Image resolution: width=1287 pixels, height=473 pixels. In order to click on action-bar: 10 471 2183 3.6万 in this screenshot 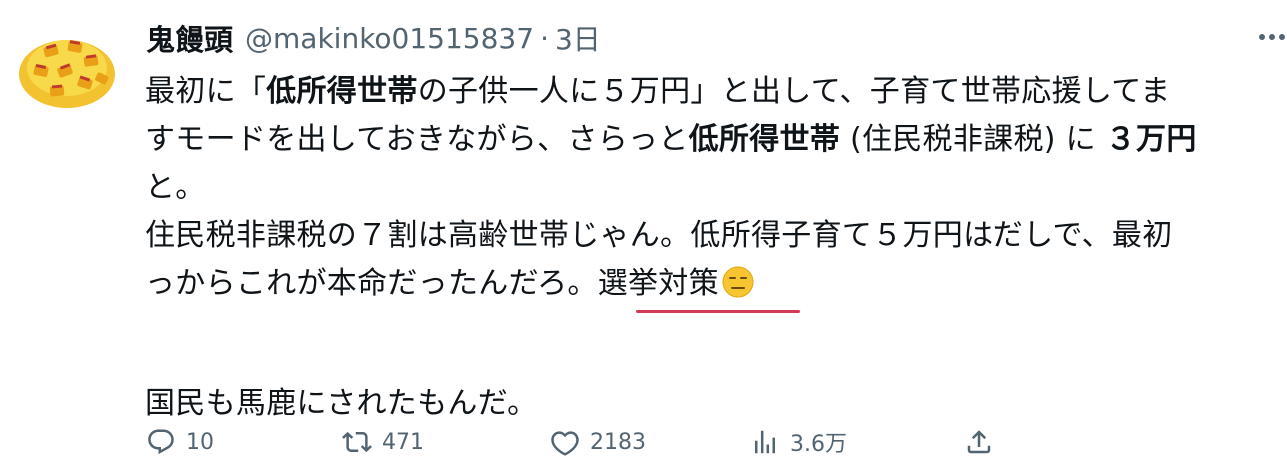, I will do `click(646, 442)`.